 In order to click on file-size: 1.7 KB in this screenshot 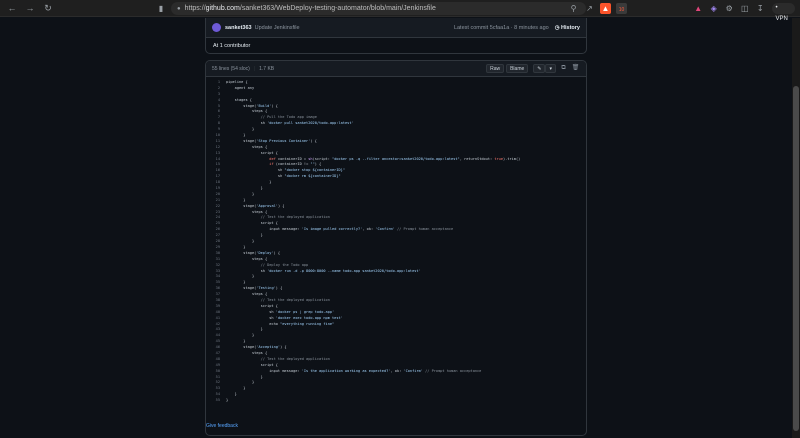, I will do `click(267, 68)`.